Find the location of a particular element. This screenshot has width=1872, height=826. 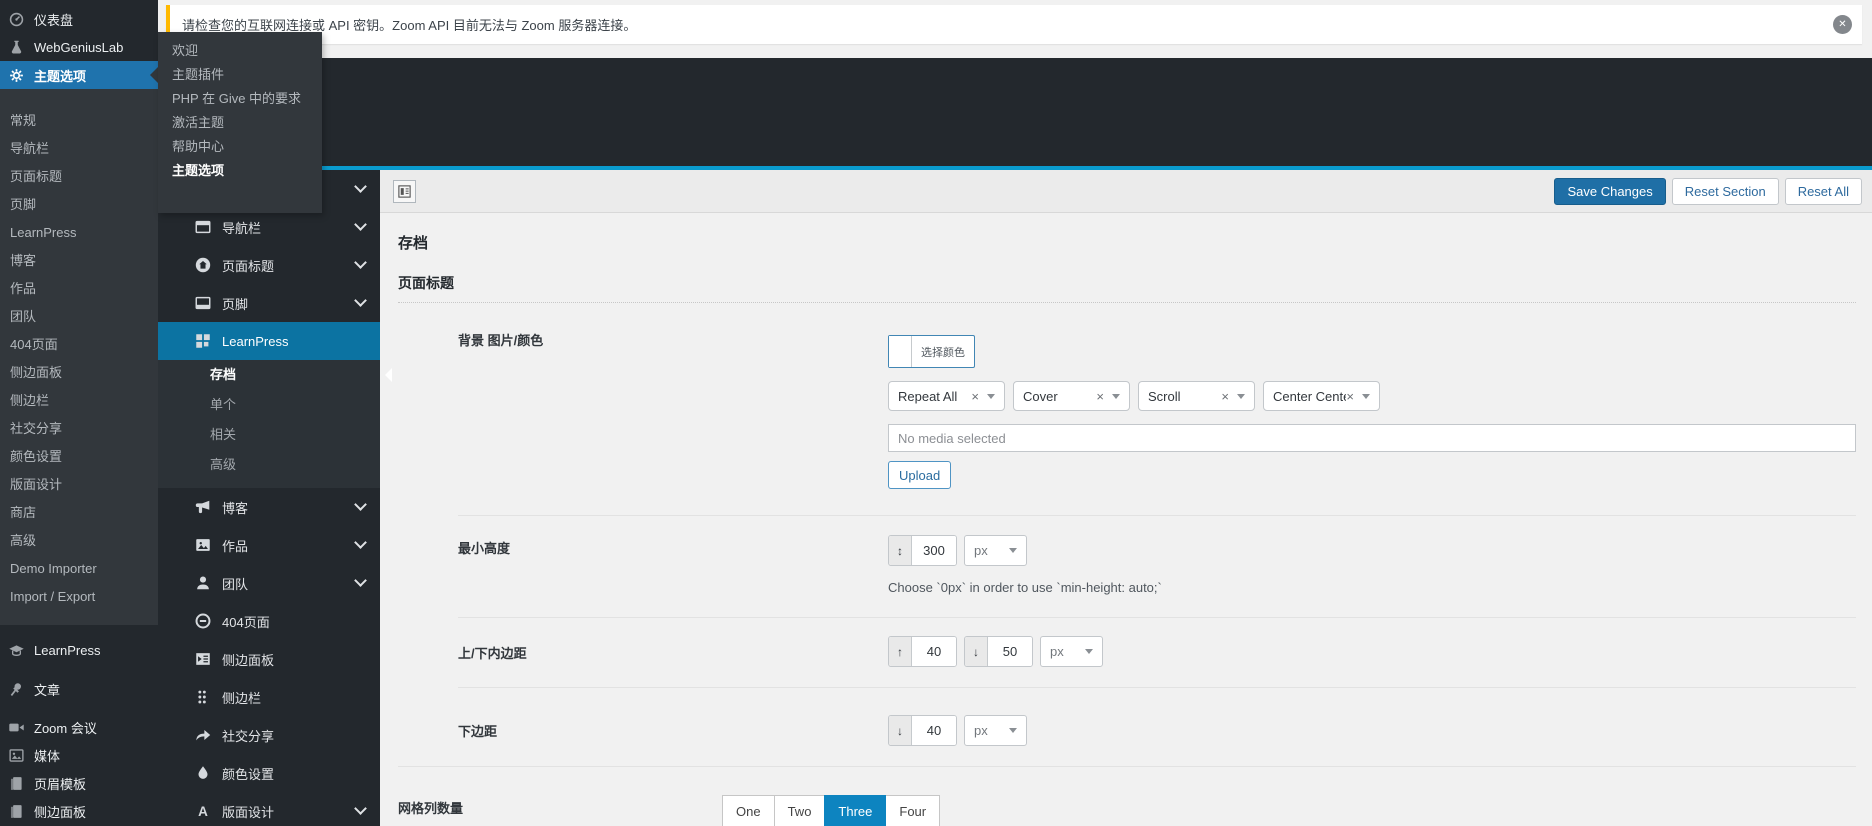

theme-sections-bottom: 博客 作品 团队 404页面 侧边面板 侧边栏 社交分享 颜色设置 A 版面设计 is located at coordinates (269, 657).